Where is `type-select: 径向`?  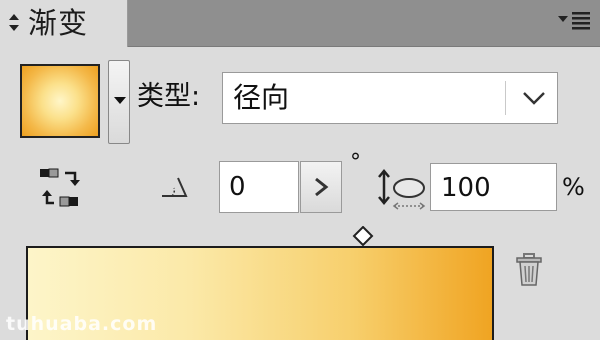 type-select: 径向 is located at coordinates (390, 98).